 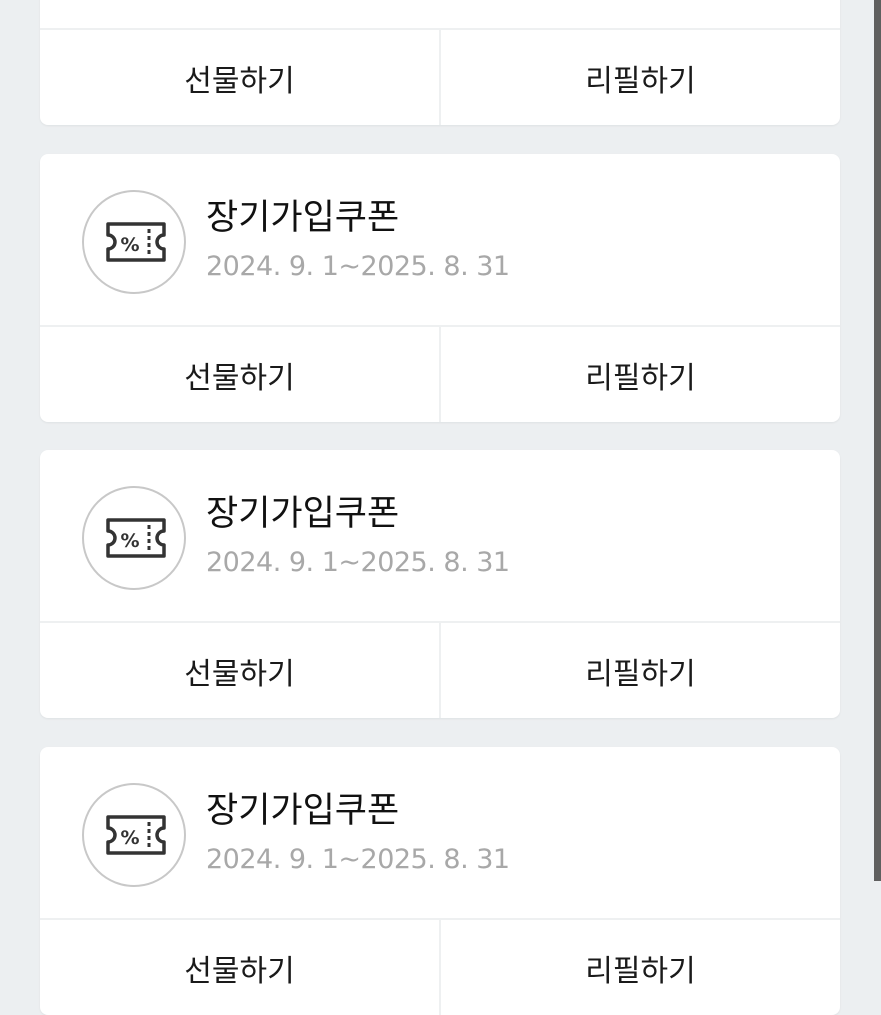 What do you see at coordinates (440, 14) in the screenshot?
I see `coupon-info: %` at bounding box center [440, 14].